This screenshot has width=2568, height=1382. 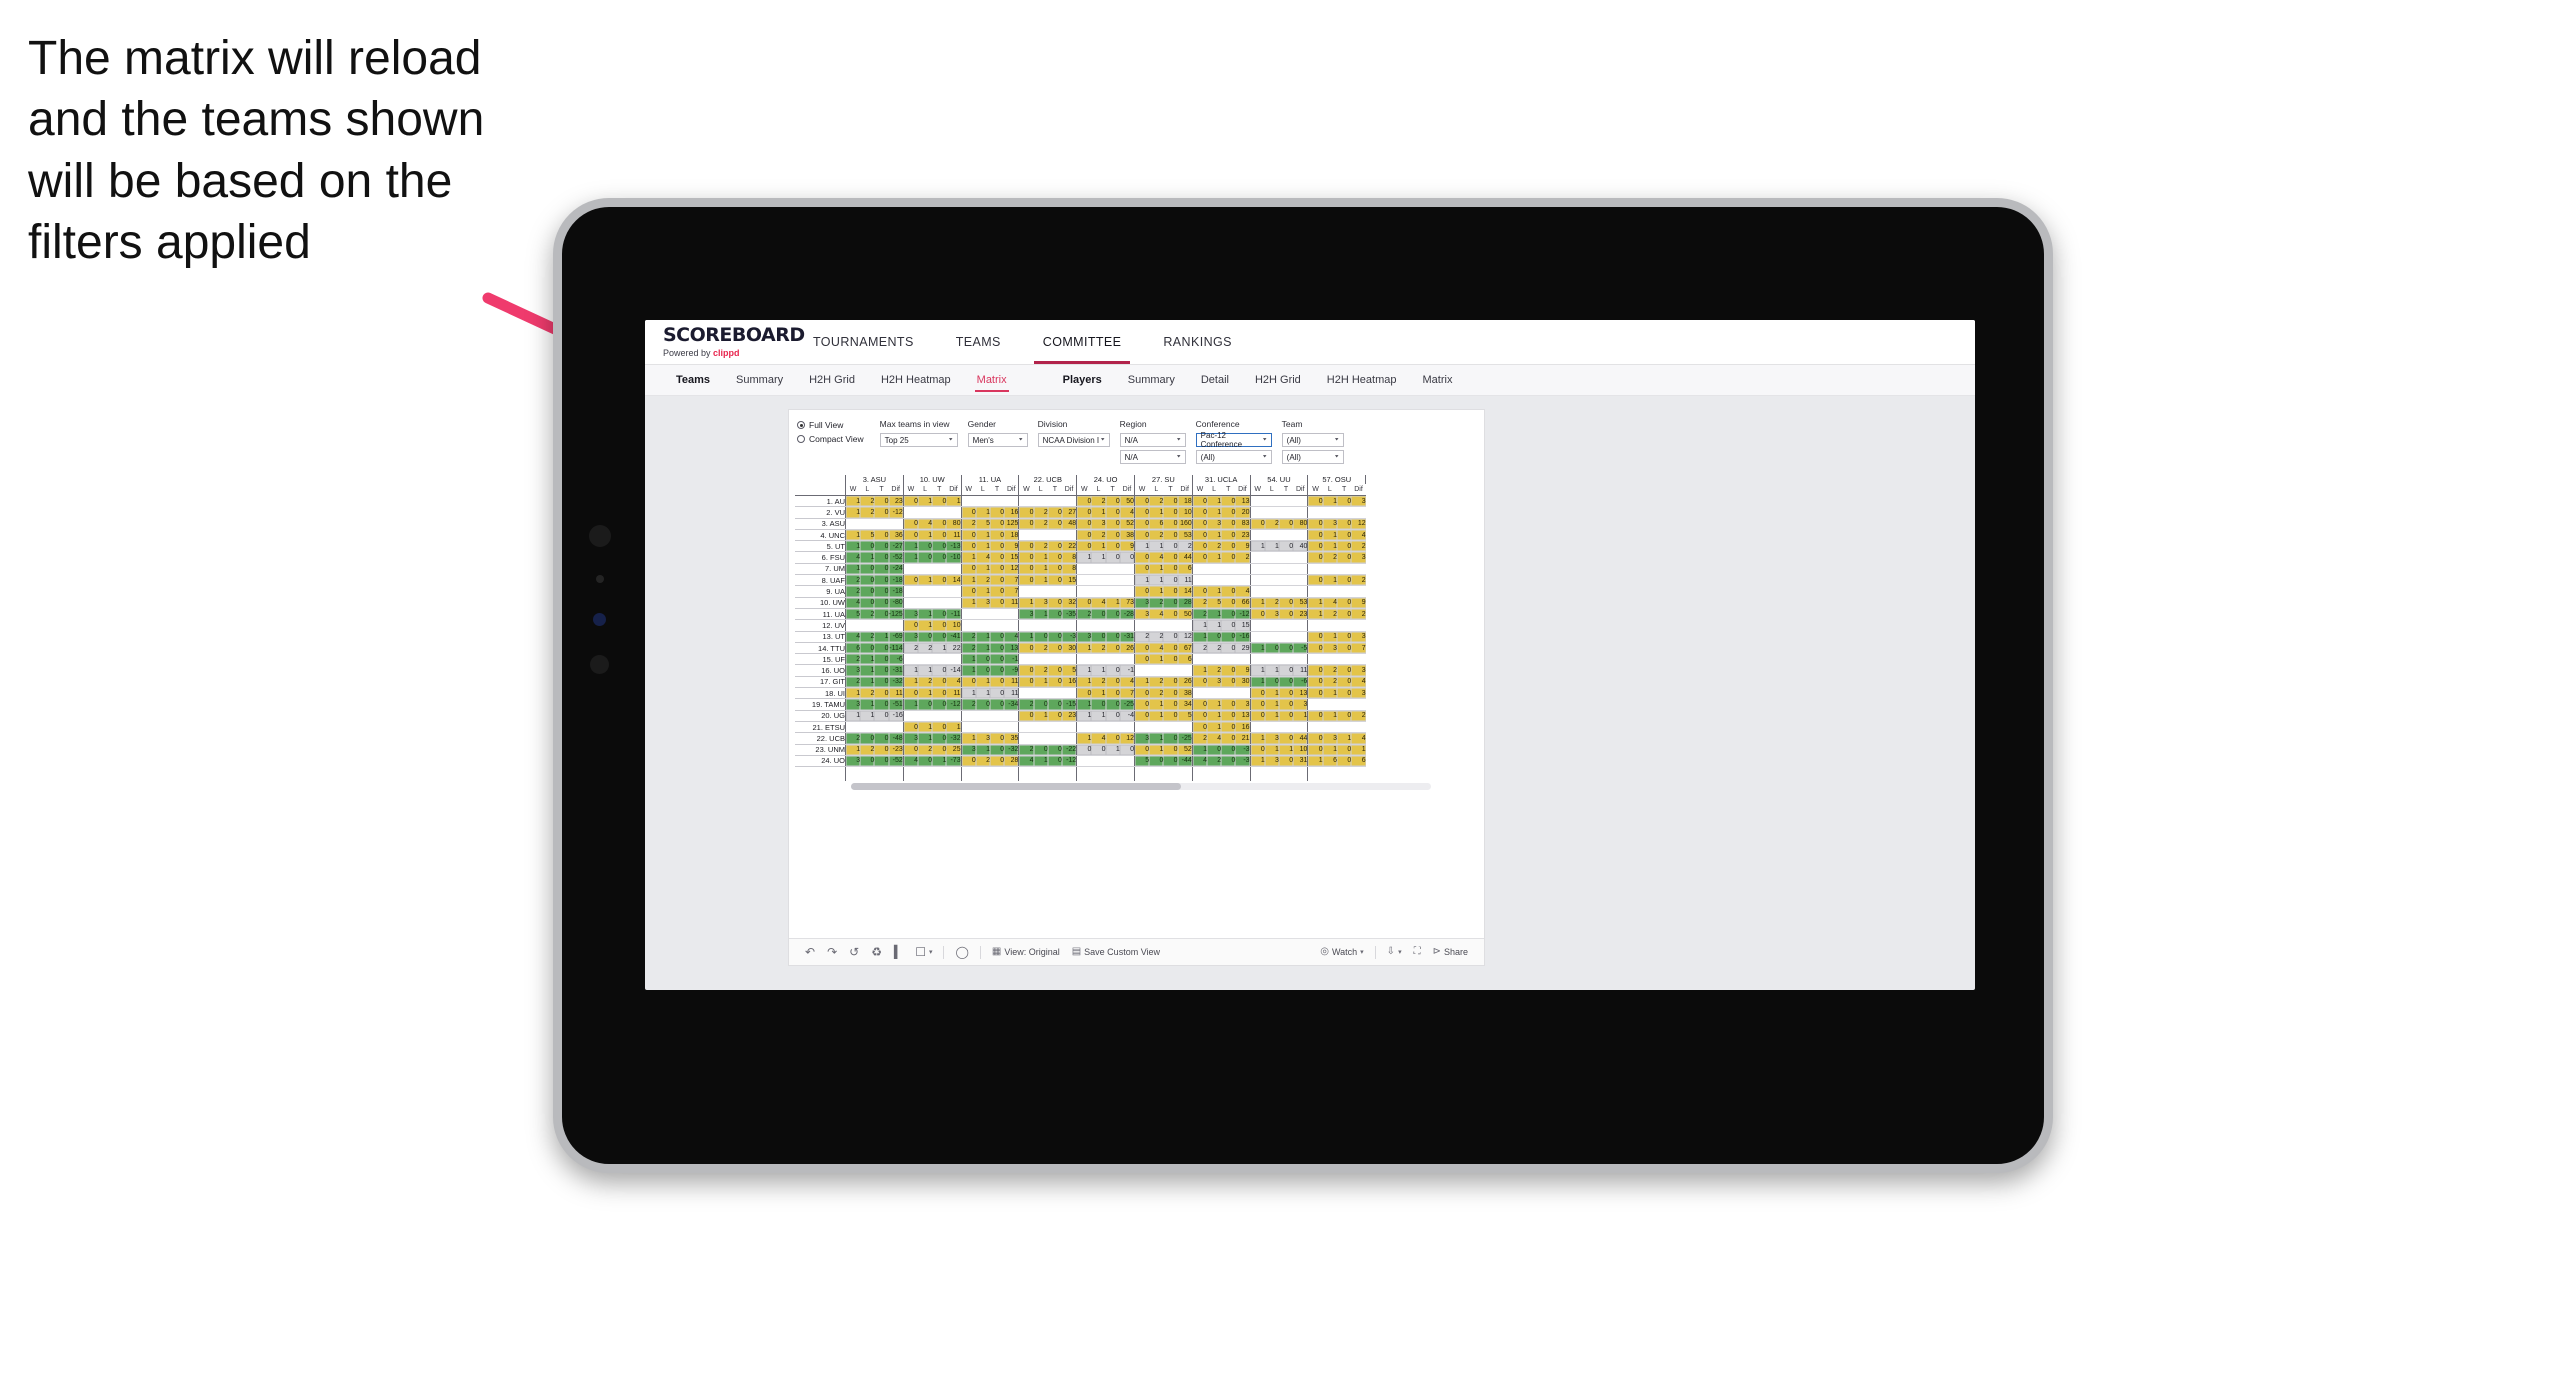 I want to click on matrix-cell: 14, so click(x=954, y=580).